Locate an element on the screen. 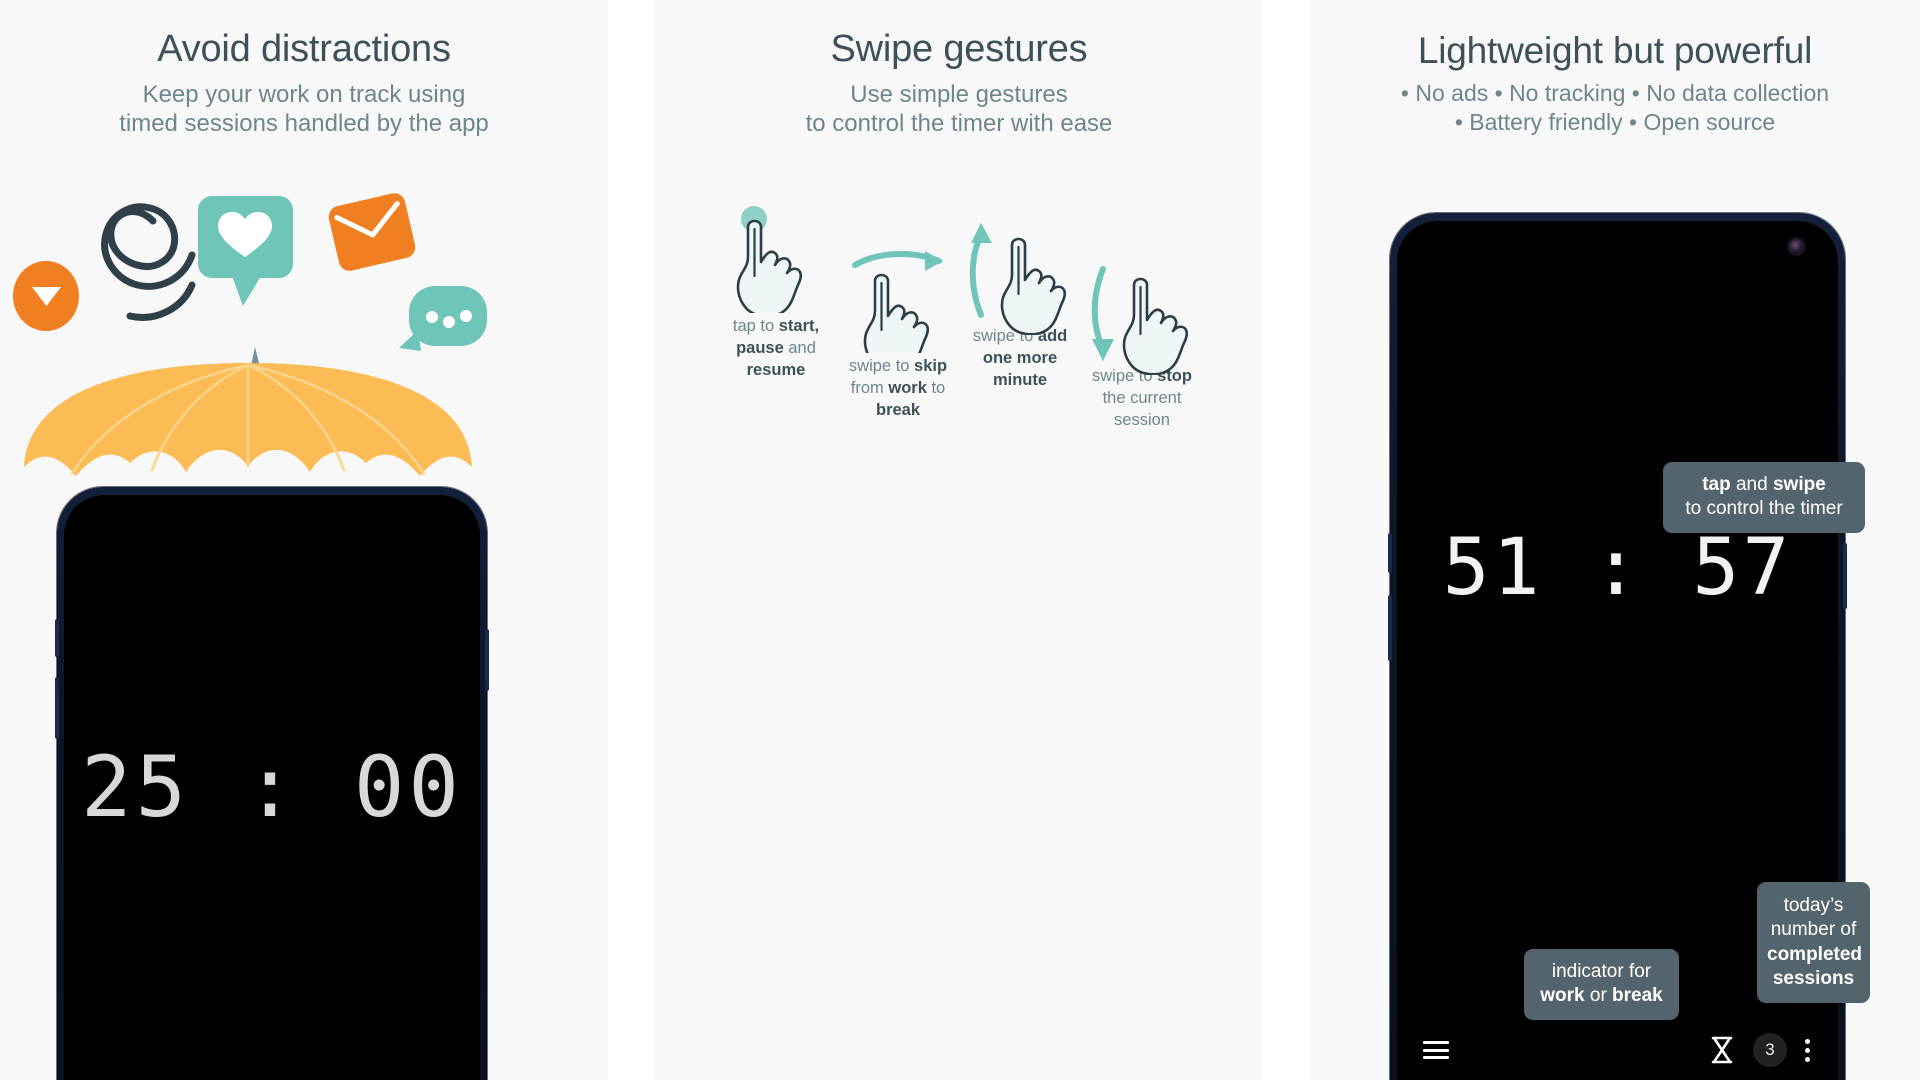 This screenshot has width=1920, height=1080. gesture-tap-art is located at coordinates (776, 261).